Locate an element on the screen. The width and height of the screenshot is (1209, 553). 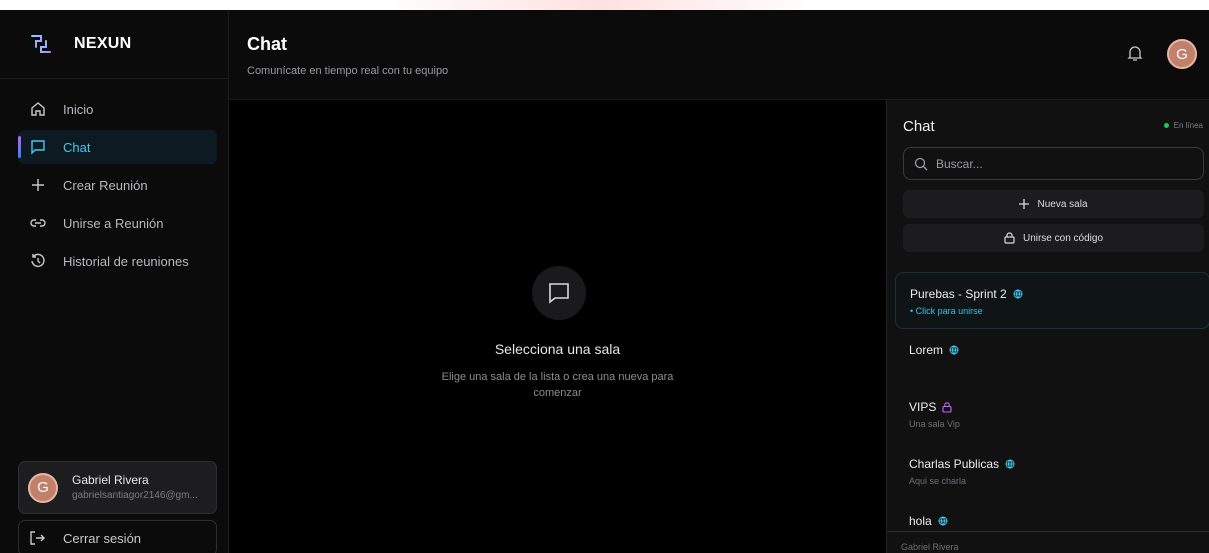
room-item: VIPS Una sala Vip is located at coordinates (1052, 414).